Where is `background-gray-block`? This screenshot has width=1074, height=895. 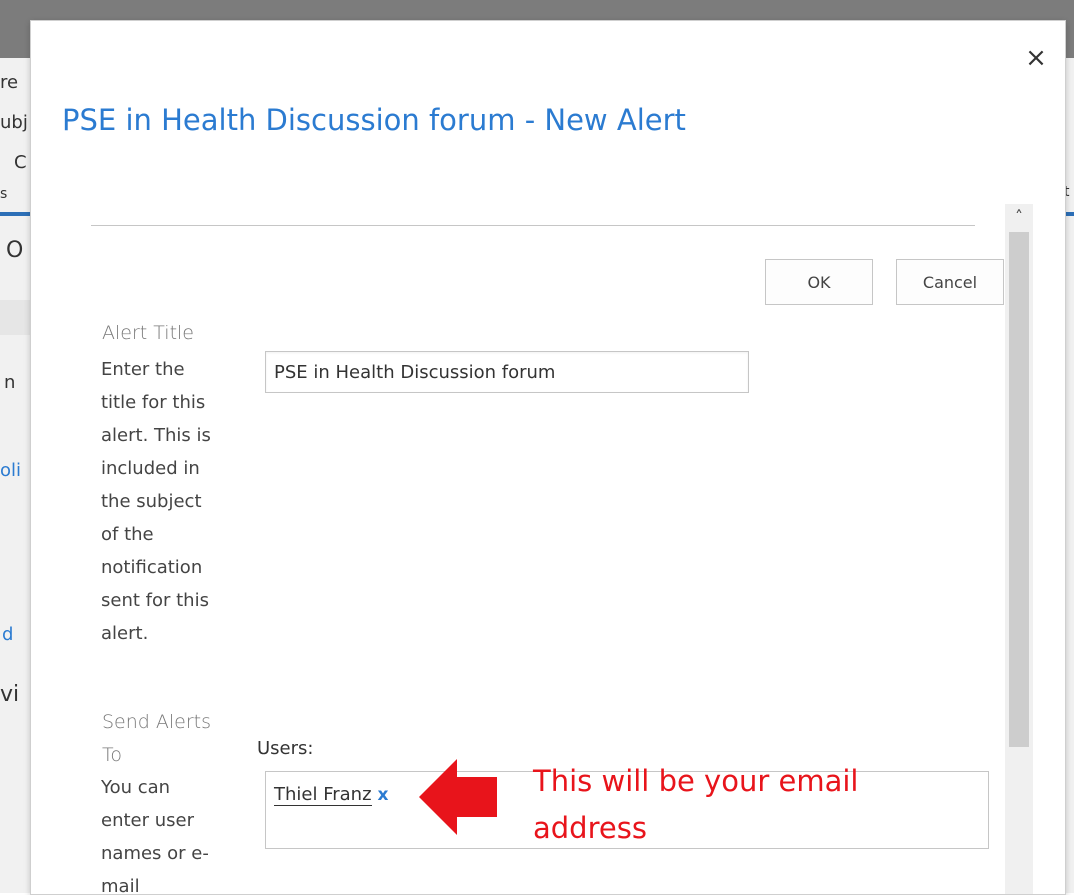
background-gray-block is located at coordinates (15, 317).